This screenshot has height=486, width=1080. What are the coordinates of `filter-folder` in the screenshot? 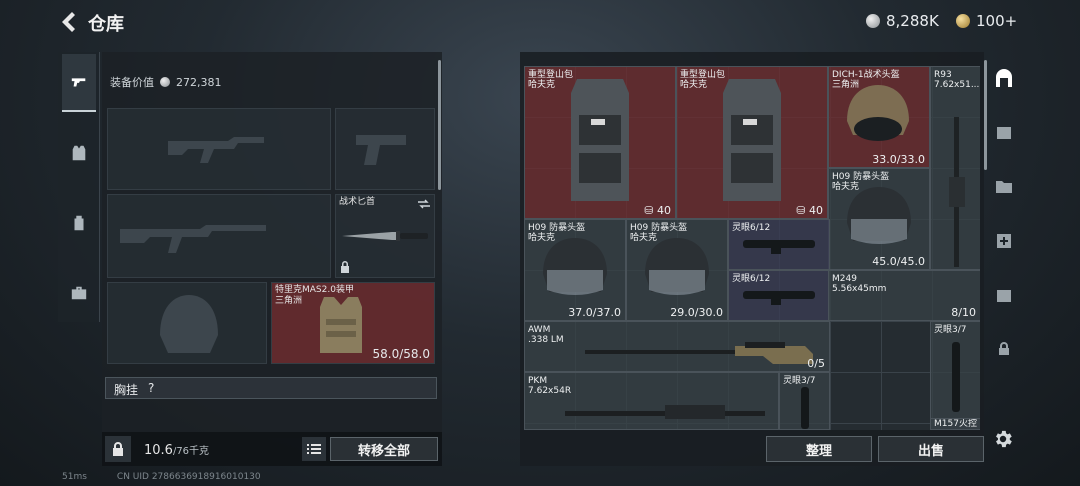 It's located at (1004, 187).